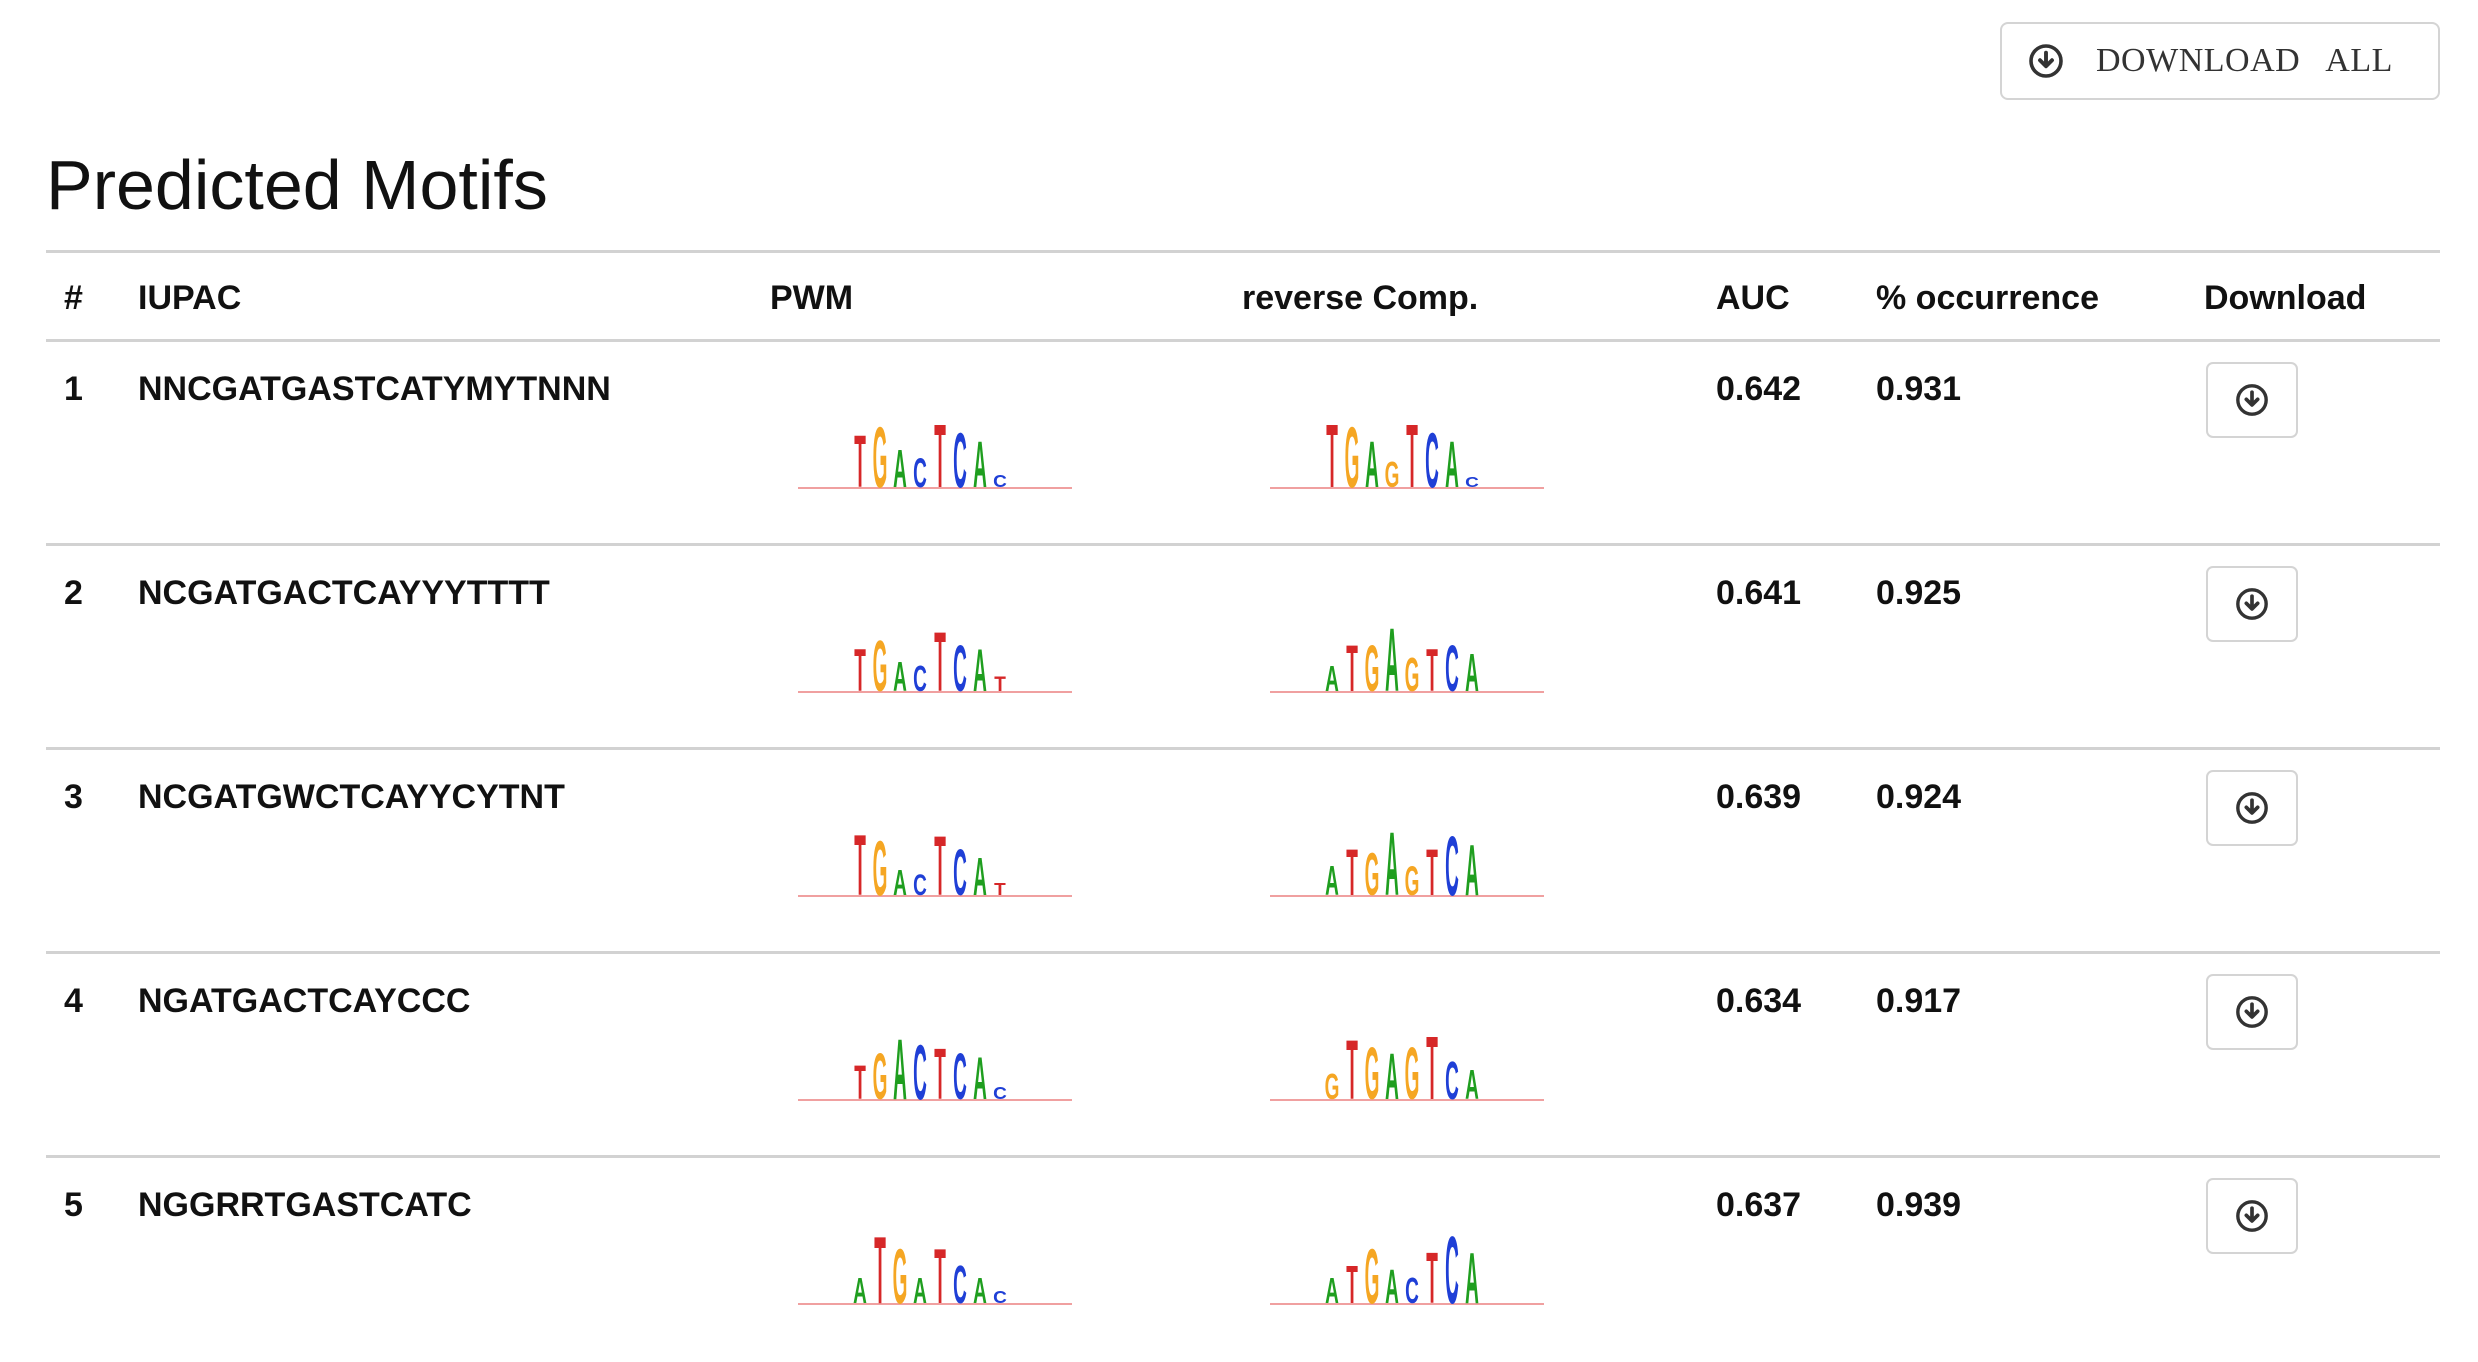  What do you see at coordinates (2285, 298) in the screenshot?
I see `header-download: Download` at bounding box center [2285, 298].